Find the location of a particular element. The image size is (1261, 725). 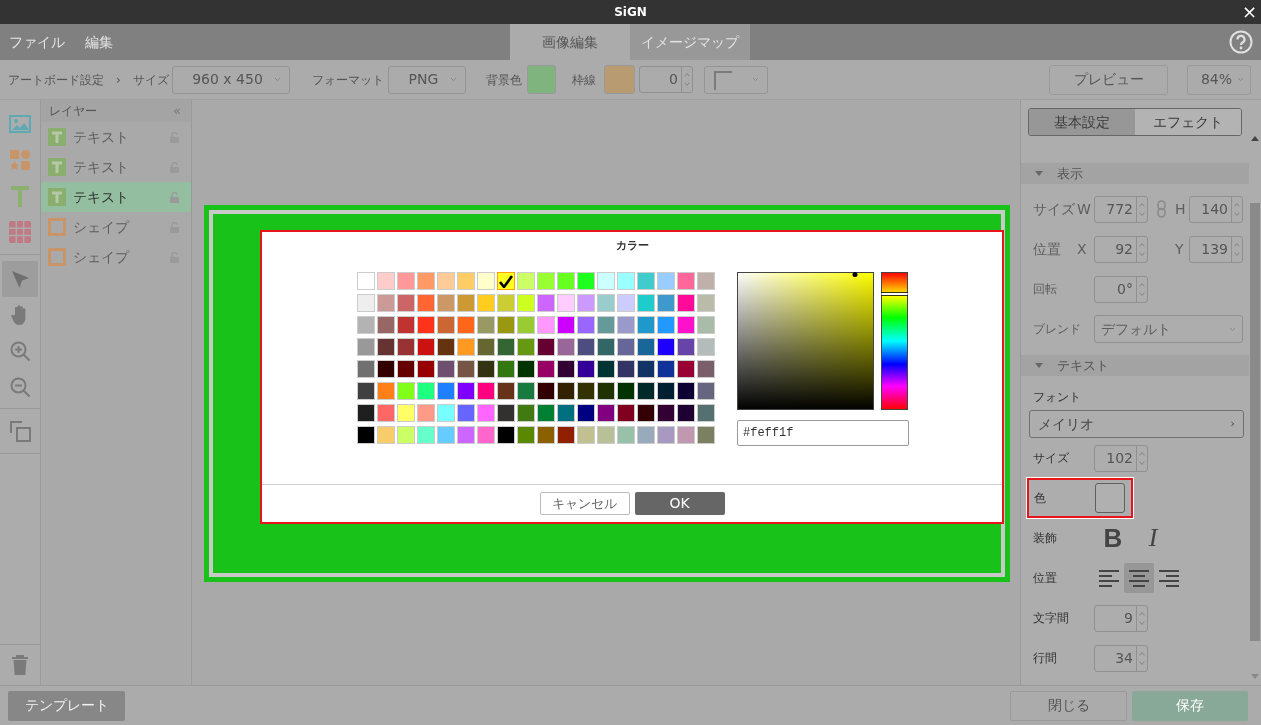

field-label: 行間 is located at coordinates (1045, 658).